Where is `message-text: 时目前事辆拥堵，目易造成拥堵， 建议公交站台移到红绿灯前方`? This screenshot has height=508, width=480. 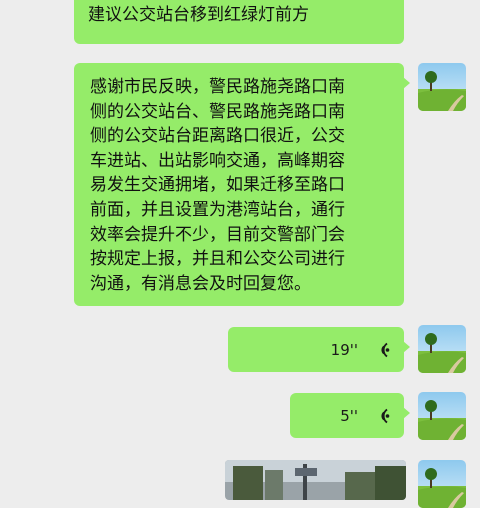
message-text: 时目前事辆拥堵，目易造成拥堵， 建议公交站台移到红绿灯前方 is located at coordinates (198, 14).